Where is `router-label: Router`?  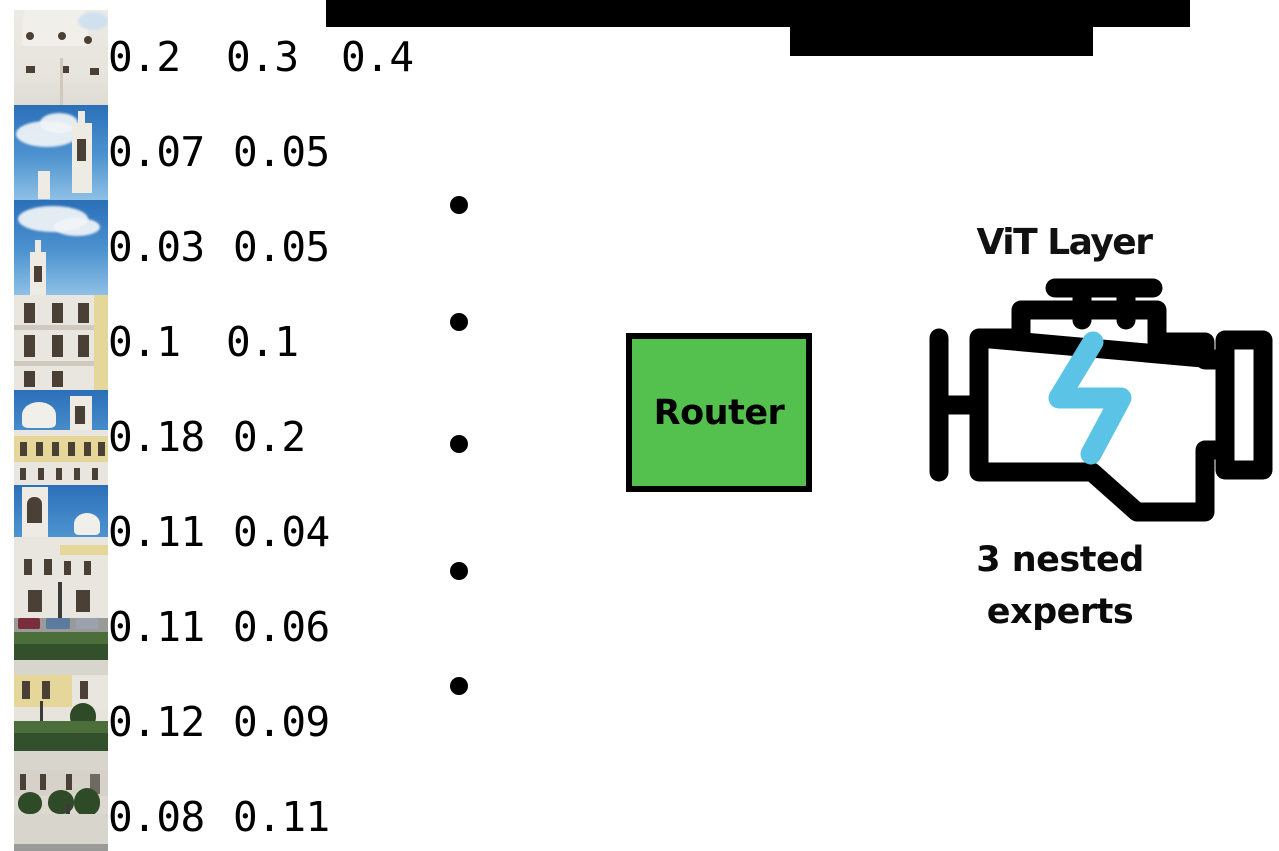 router-label: Router is located at coordinates (719, 412).